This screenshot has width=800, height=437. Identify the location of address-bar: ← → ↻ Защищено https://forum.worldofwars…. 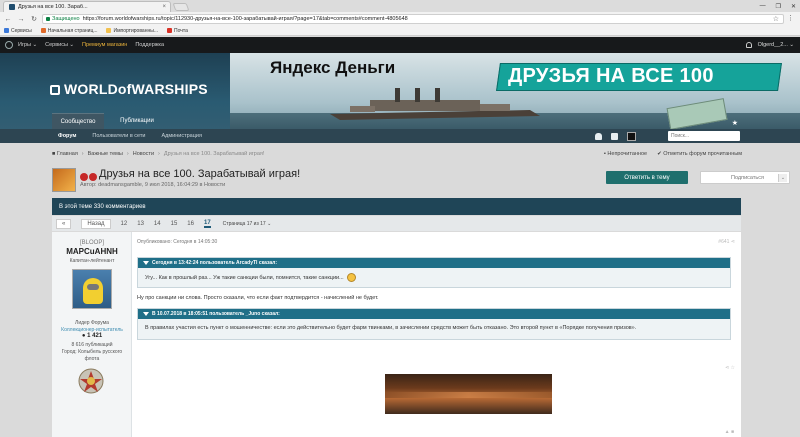
(400, 19).